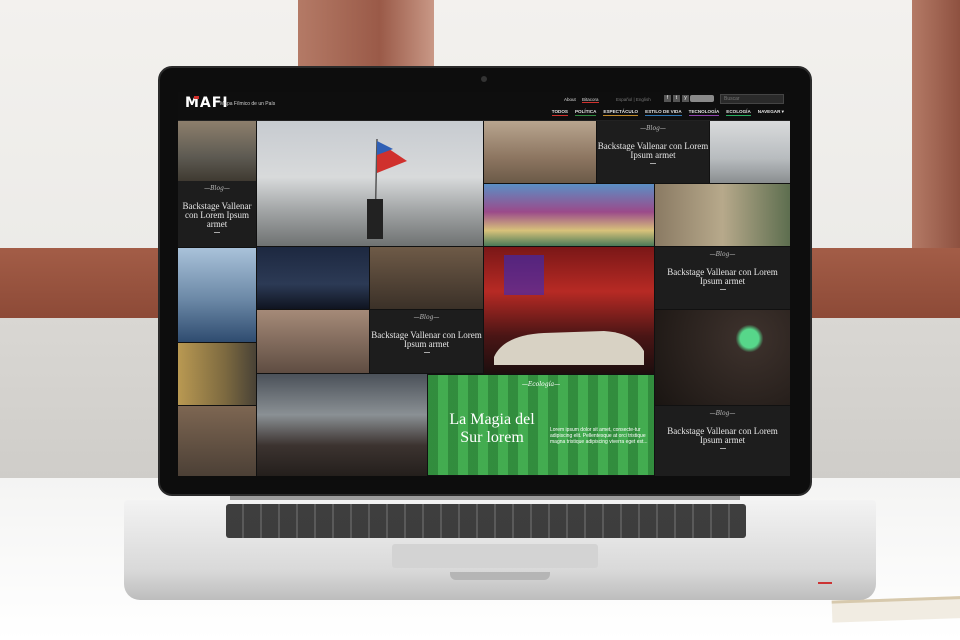 This screenshot has height=640, width=960. I want to click on nav-politica: POLÍTICA, so click(585, 112).